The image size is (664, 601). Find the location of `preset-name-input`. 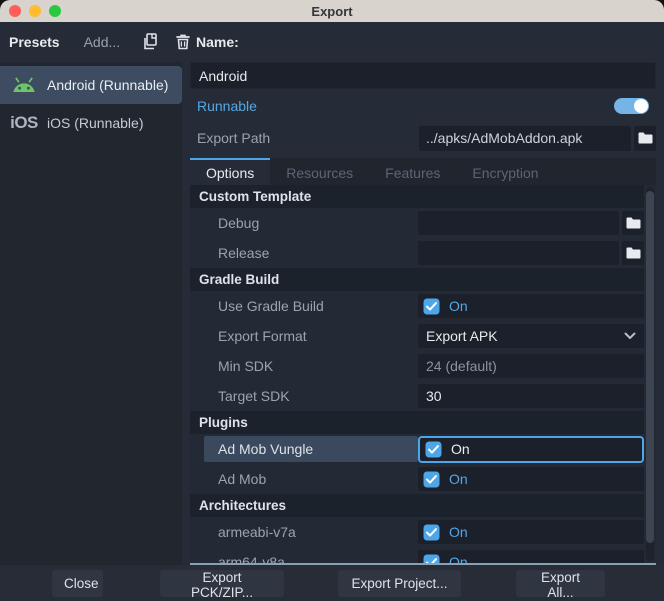

preset-name-input is located at coordinates (423, 75).